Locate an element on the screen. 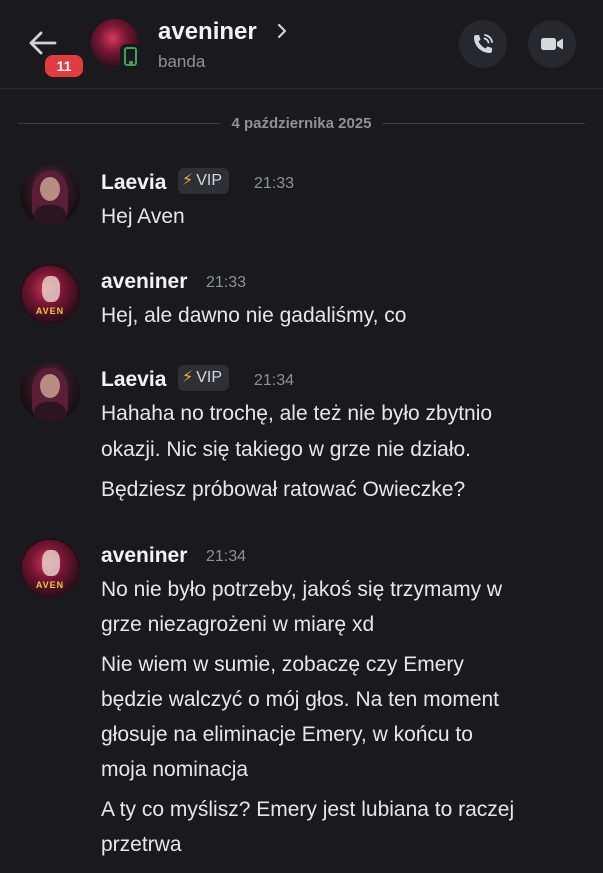 This screenshot has width=603, height=873. channel-status: banda is located at coordinates (182, 61).